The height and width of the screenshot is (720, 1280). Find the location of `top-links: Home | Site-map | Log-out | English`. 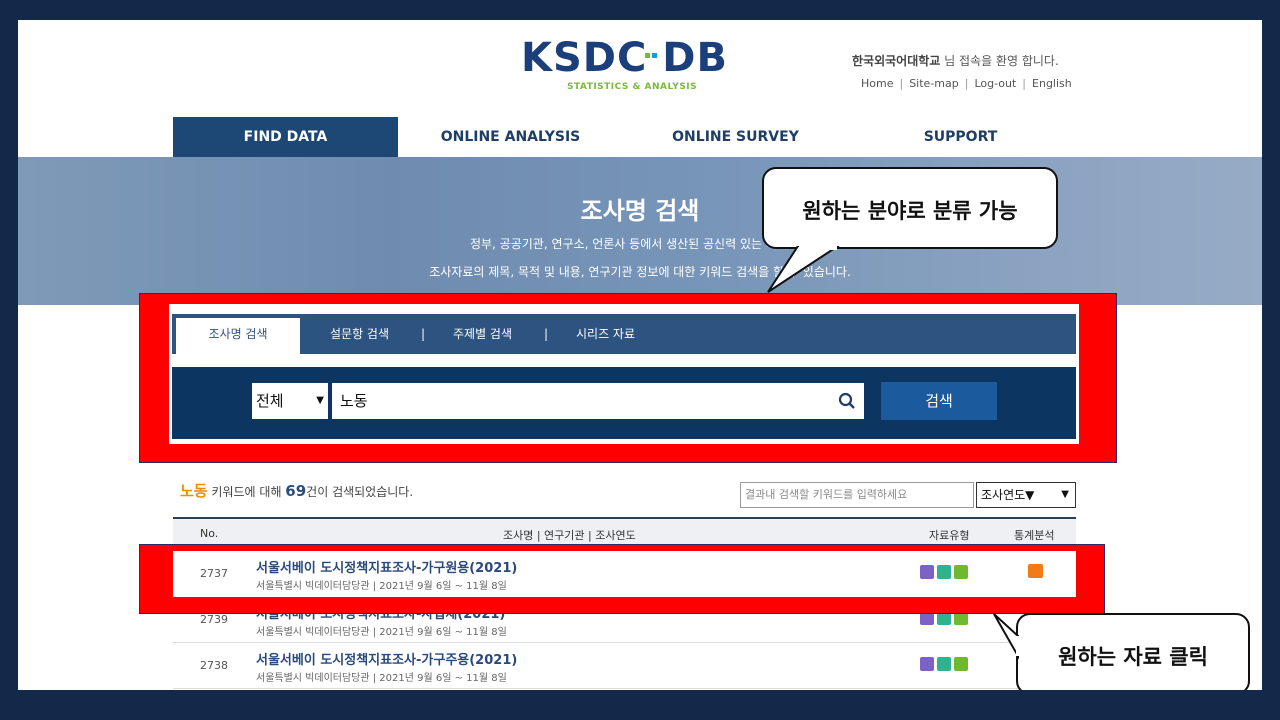

top-links: Home | Site-map | Log-out | English is located at coordinates (966, 83).